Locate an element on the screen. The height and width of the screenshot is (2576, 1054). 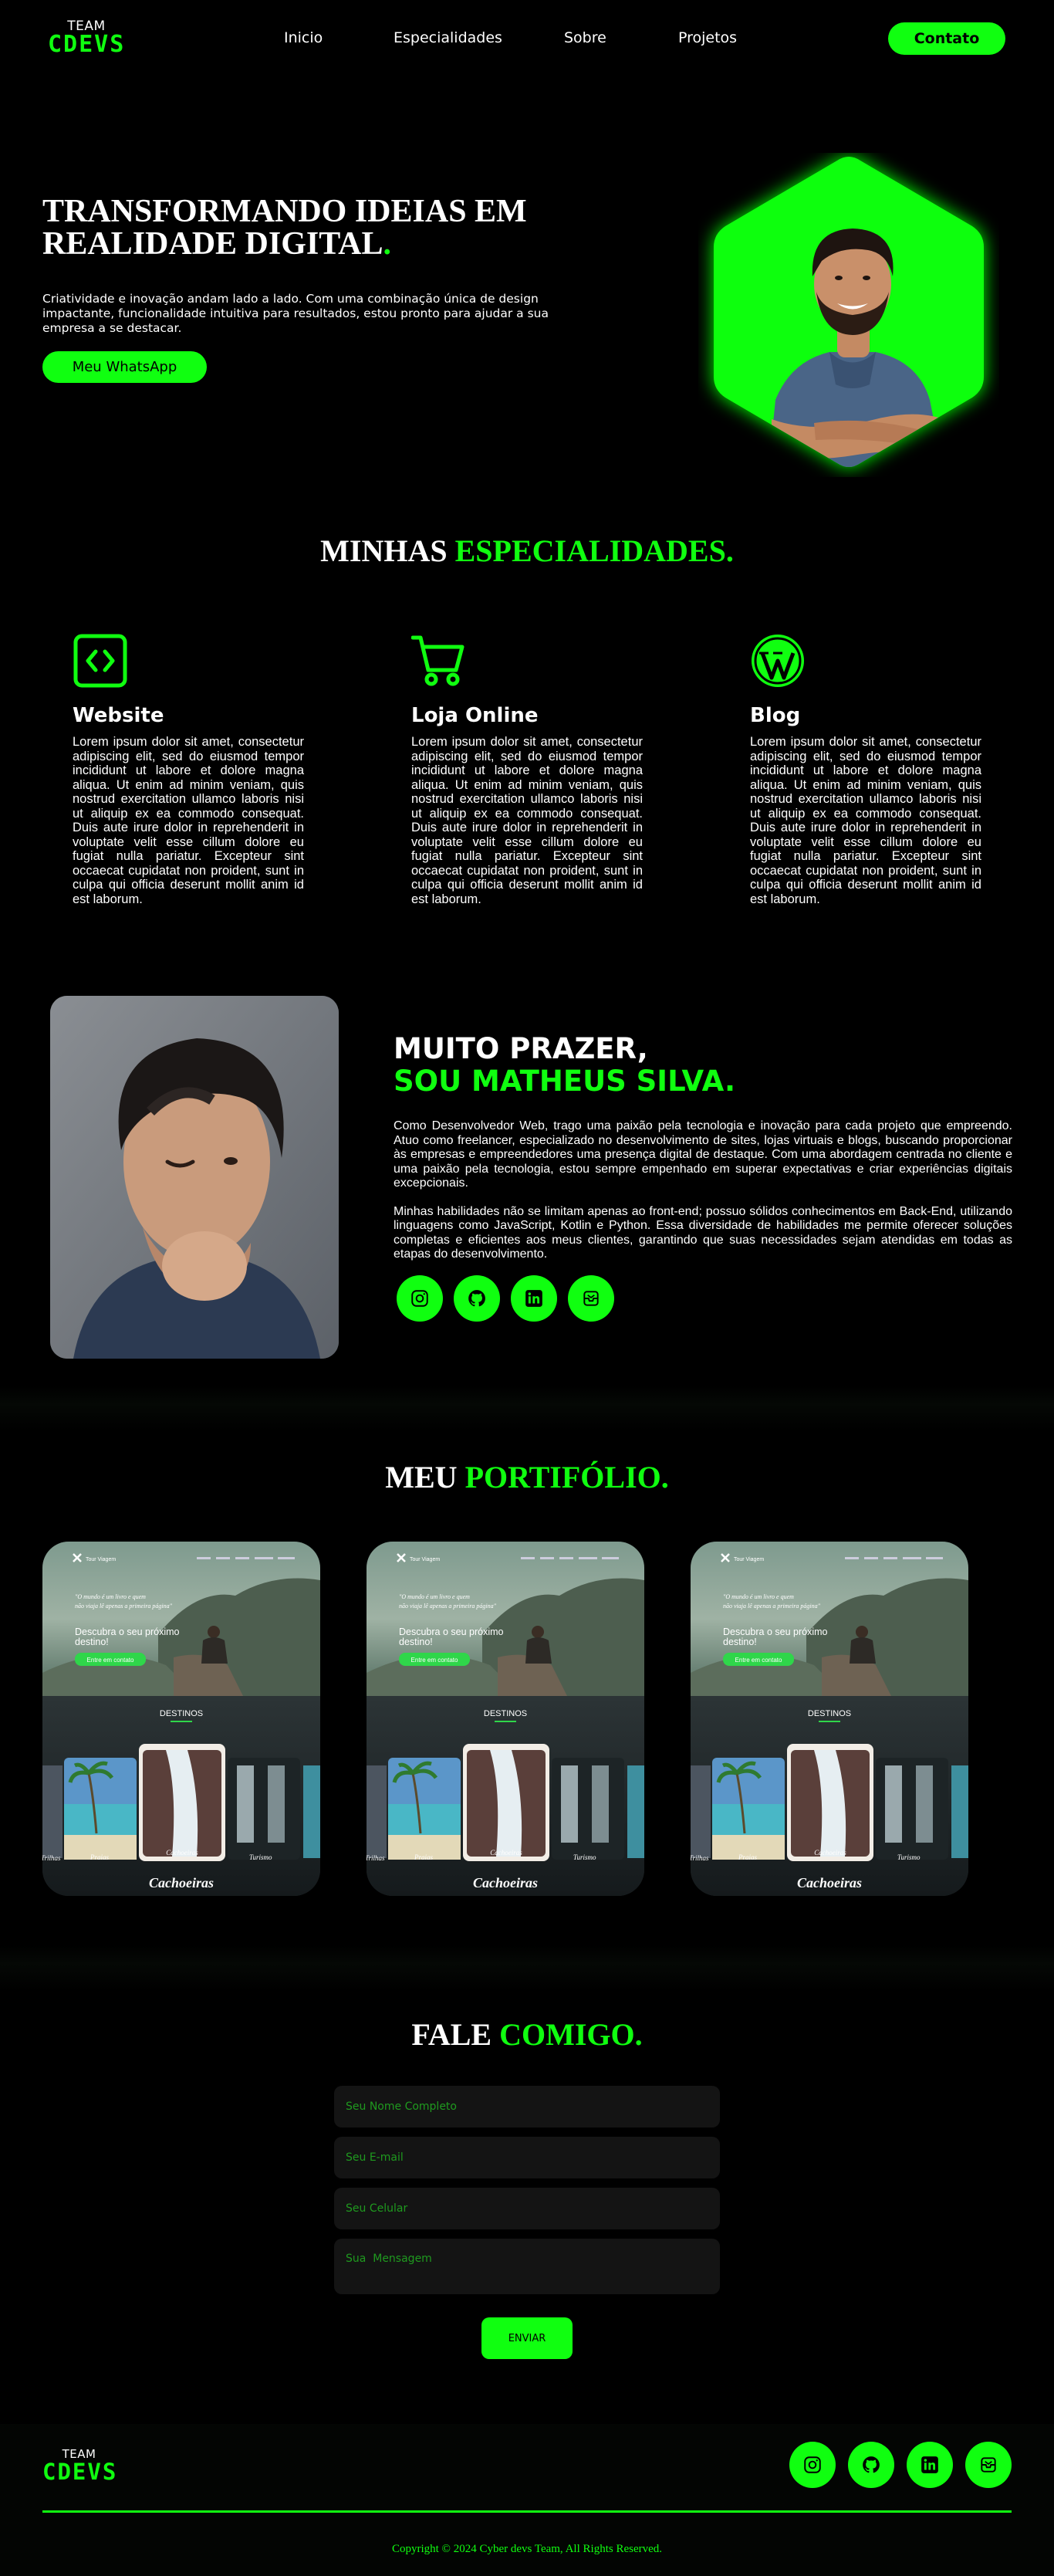
portfolio-title-white: MEU is located at coordinates (421, 1477).